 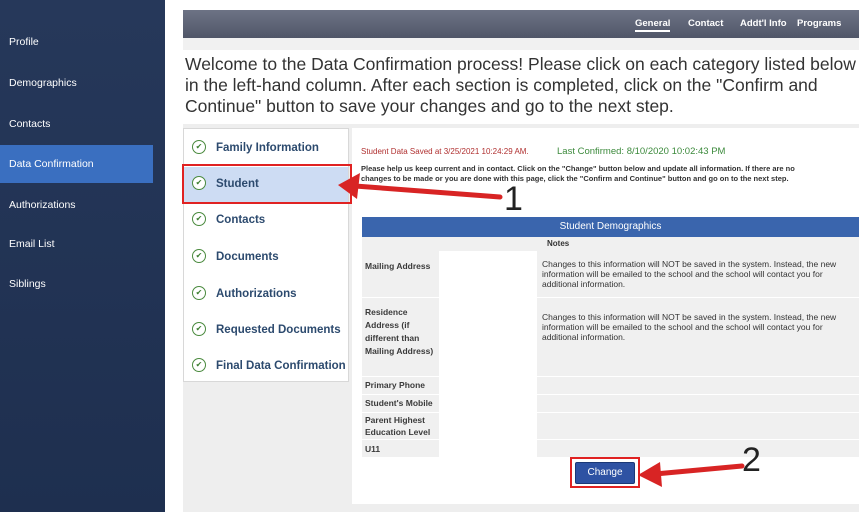 What do you see at coordinates (513, 199) in the screenshot?
I see `annotation-number-1: 1` at bounding box center [513, 199].